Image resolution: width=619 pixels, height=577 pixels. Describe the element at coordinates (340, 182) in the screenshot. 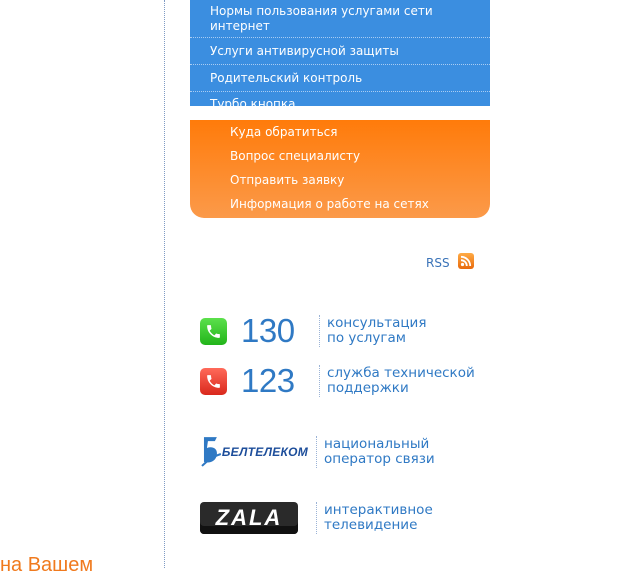

I see `menu-item-send-request: Отправить заявку` at that location.